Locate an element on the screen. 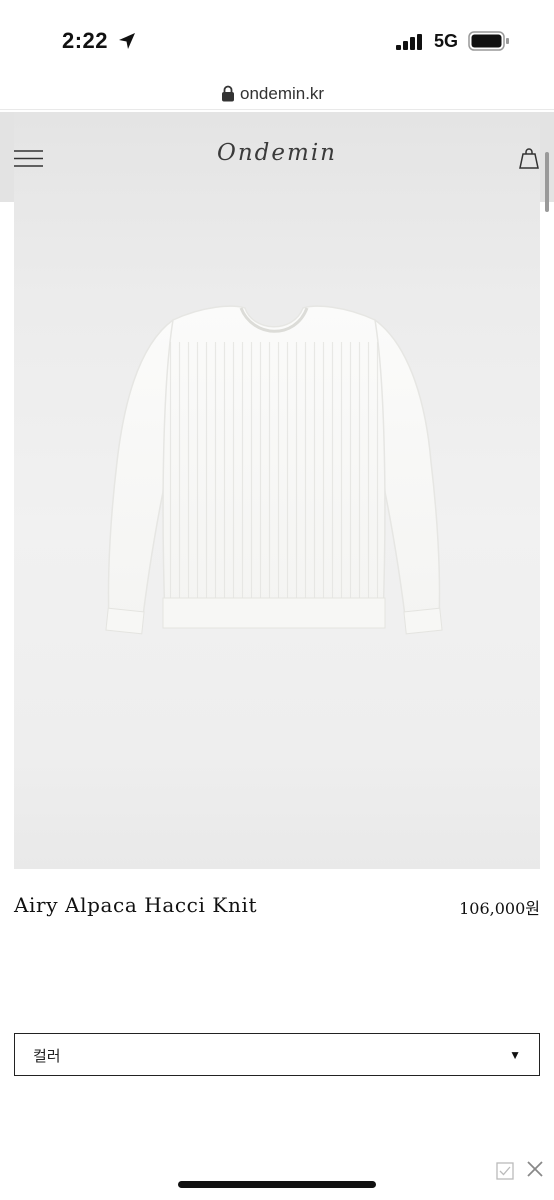 The width and height of the screenshot is (554, 1200). close-icon is located at coordinates (535, 1169).